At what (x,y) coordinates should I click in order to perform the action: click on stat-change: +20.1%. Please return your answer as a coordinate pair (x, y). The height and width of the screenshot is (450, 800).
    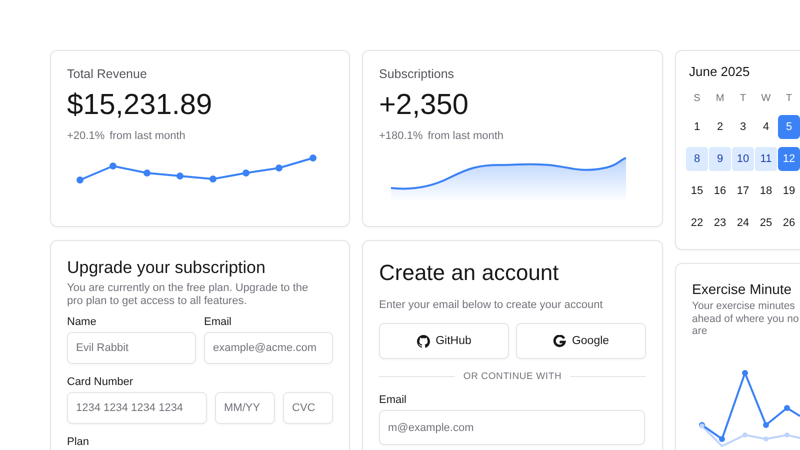
    Looking at the image, I should click on (86, 136).